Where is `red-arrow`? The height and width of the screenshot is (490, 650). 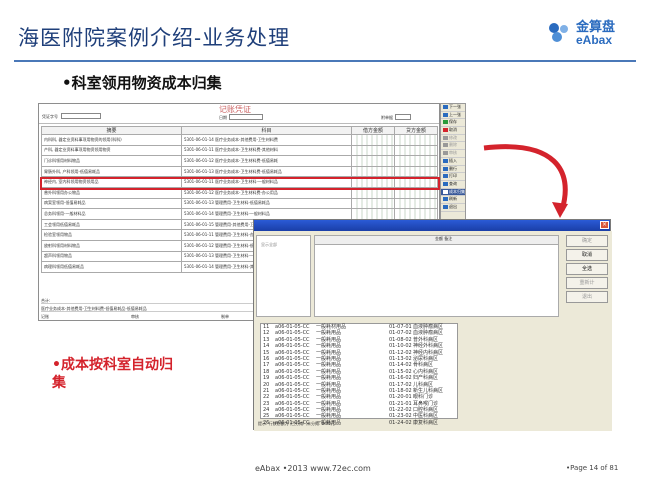 red-arrow is located at coordinates (525, 181).